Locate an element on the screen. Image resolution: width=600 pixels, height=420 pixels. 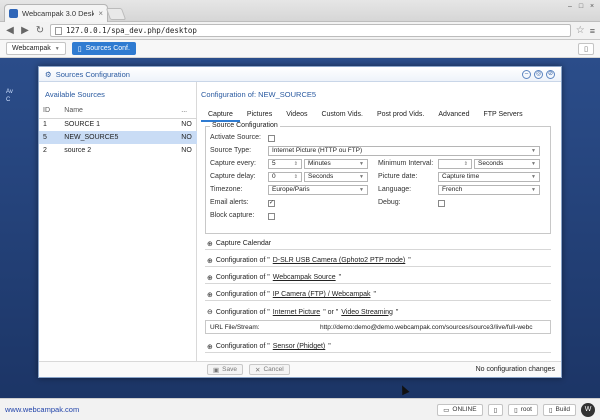
source-name: NEW_SOURCE5 is located at coordinates (119, 137).